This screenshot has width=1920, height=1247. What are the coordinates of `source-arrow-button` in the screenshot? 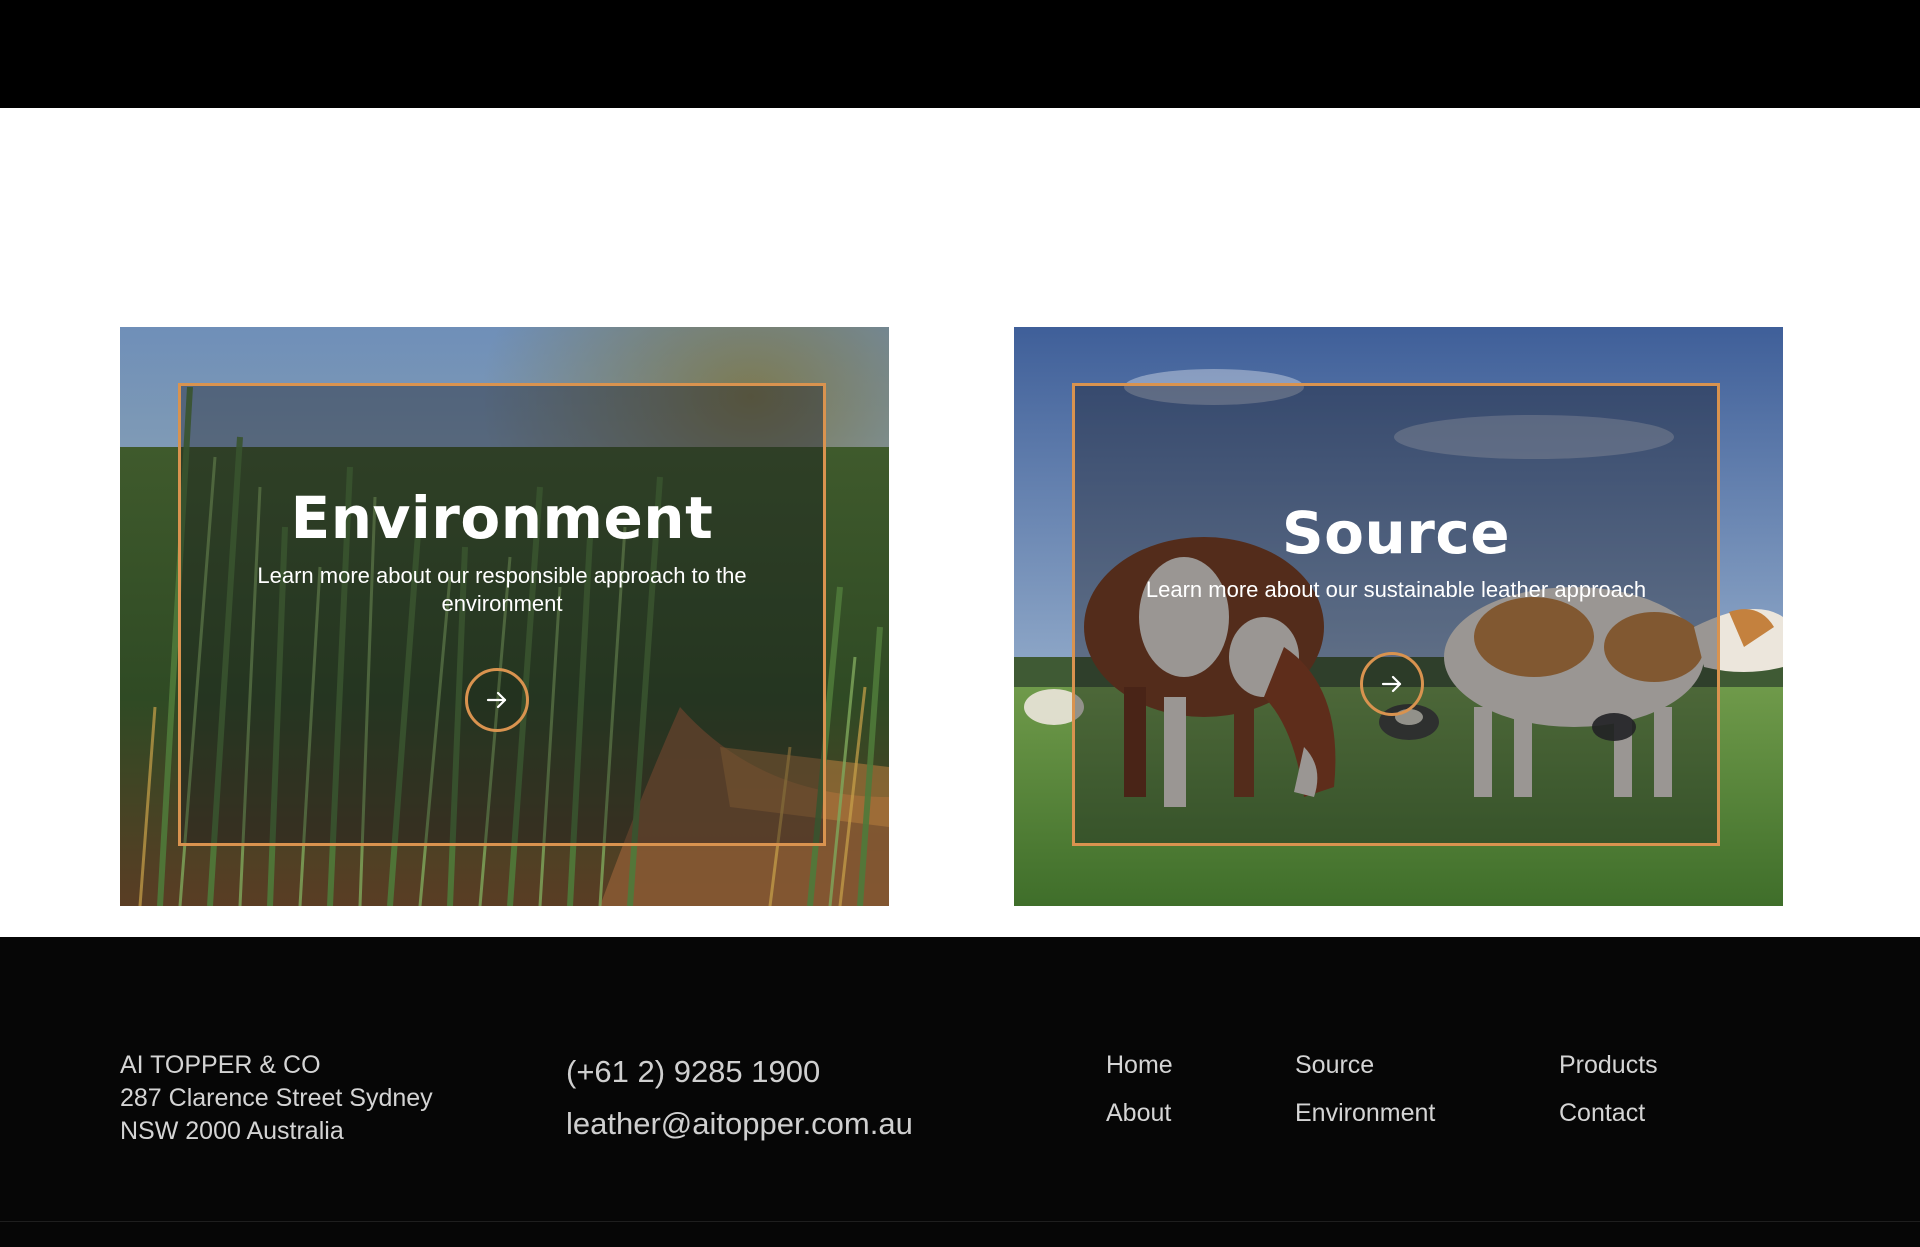 It's located at (1392, 684).